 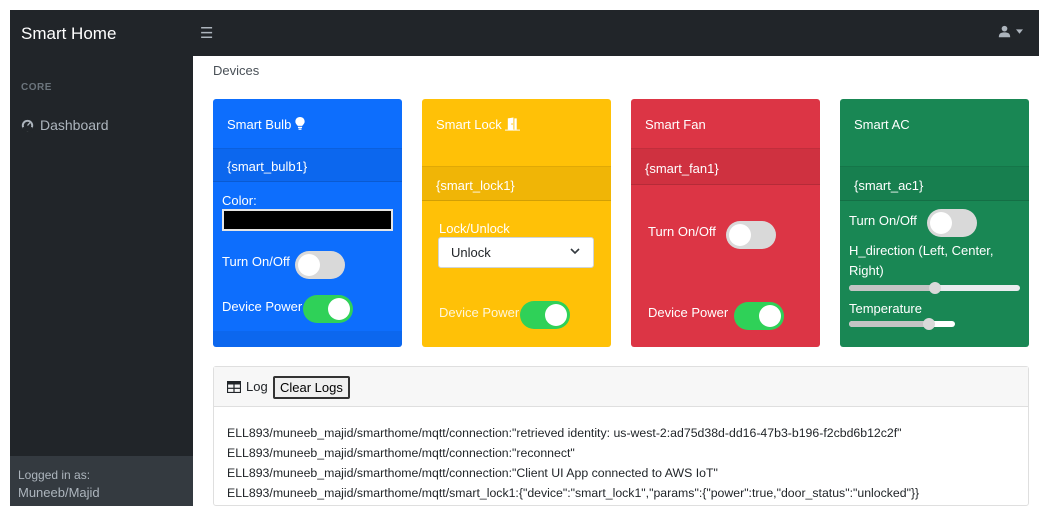 I want to click on sidebar-toggle-icon: ☰, so click(x=206, y=33).